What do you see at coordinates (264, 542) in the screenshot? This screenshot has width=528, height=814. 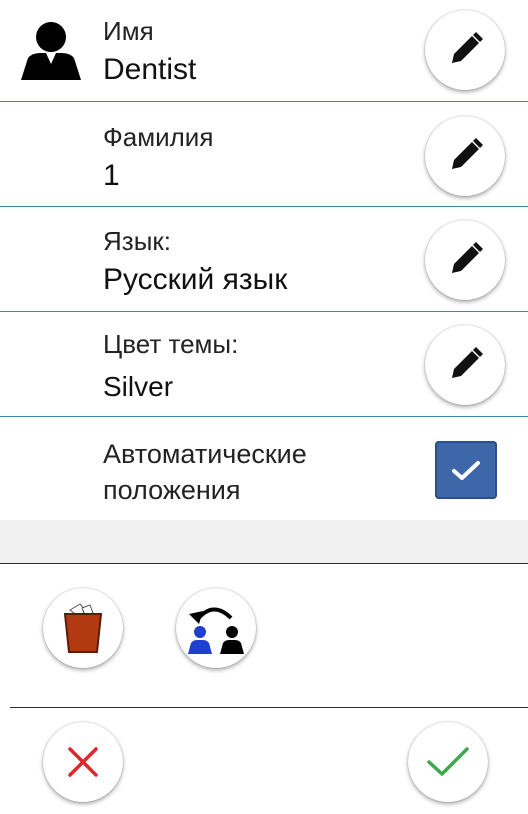 I see `section-separator` at bounding box center [264, 542].